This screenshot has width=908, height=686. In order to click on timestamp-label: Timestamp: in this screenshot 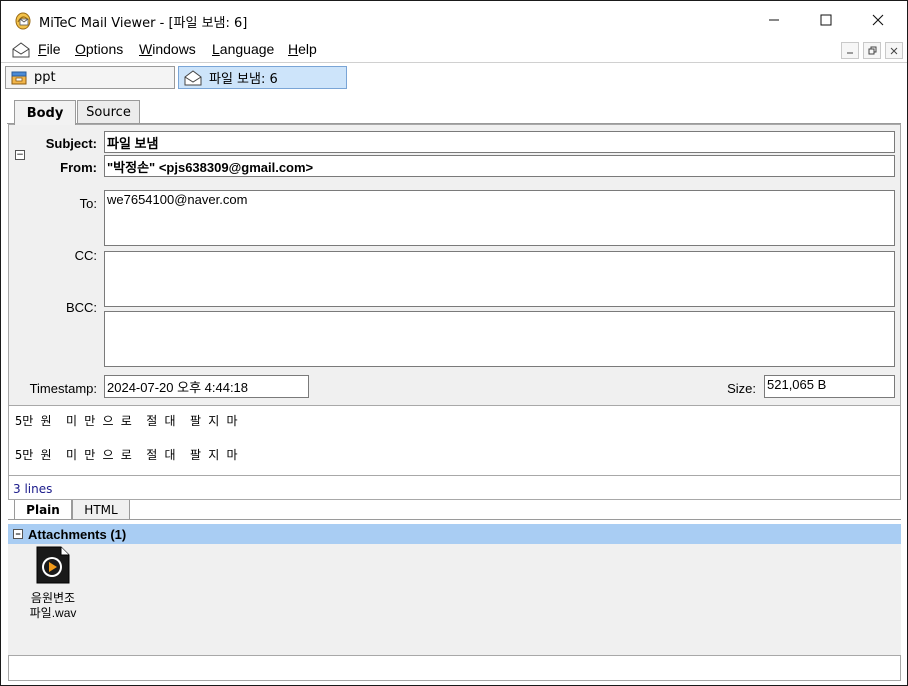, I will do `click(63, 388)`.